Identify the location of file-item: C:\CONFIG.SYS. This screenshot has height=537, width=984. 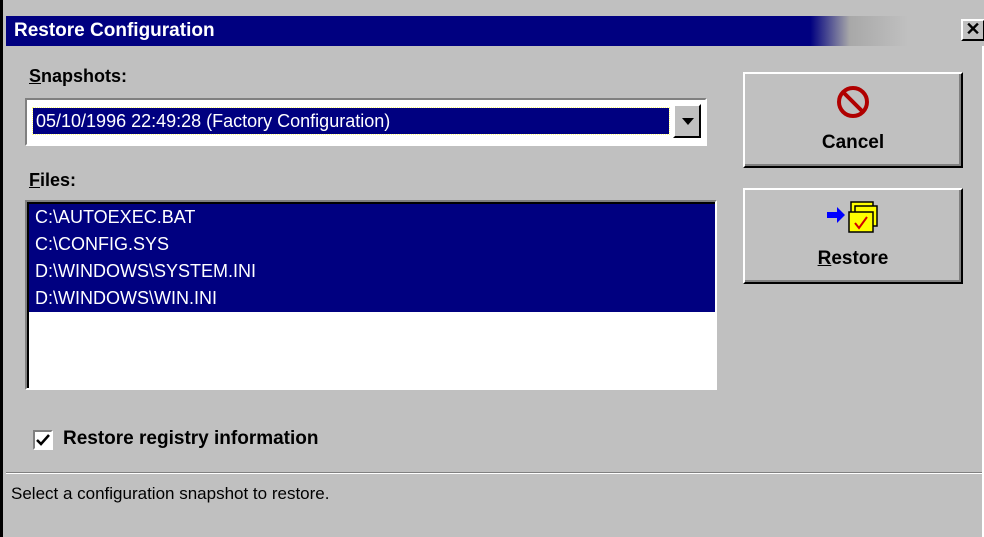
(372, 244).